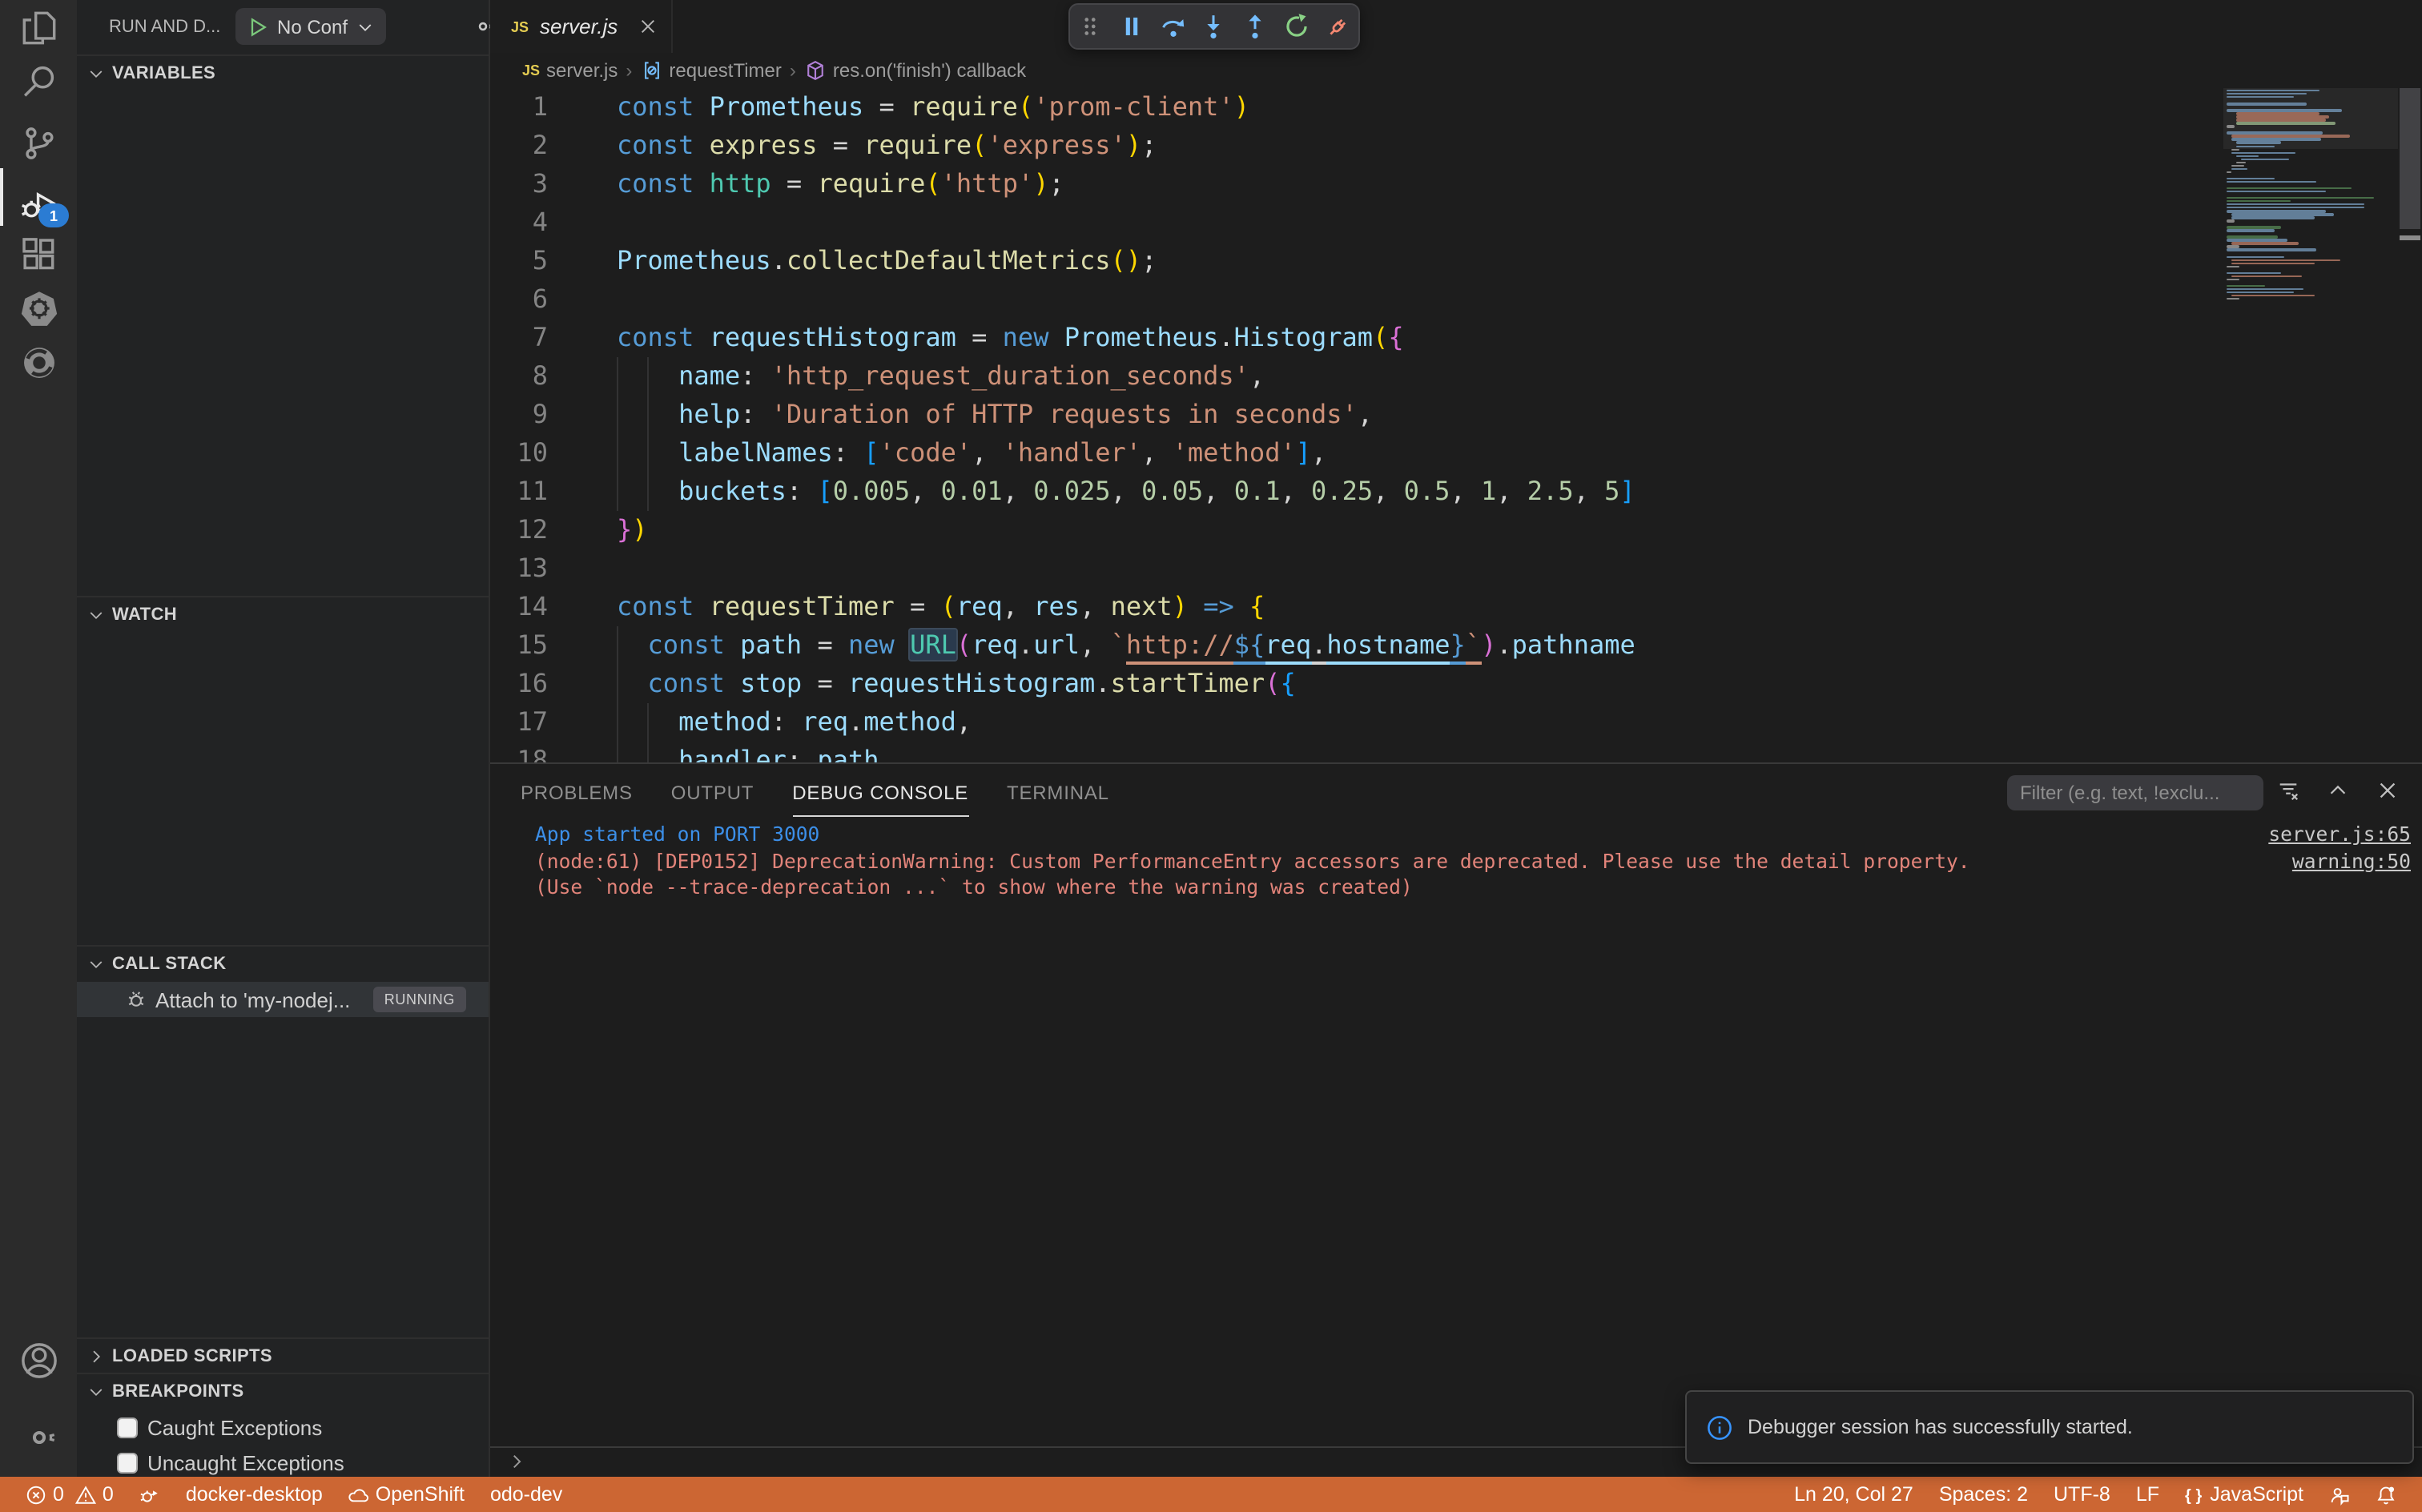 The height and width of the screenshot is (1512, 2422). I want to click on eol: LF, so click(2147, 1494).